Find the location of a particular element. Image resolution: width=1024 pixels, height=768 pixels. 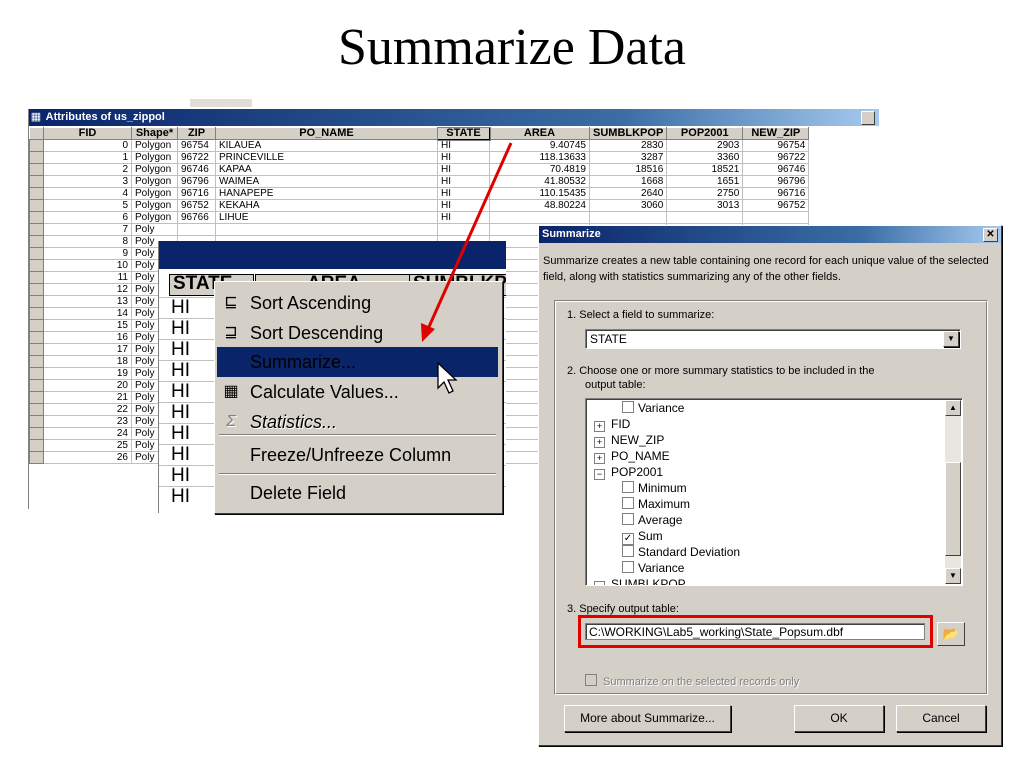

mouse-pointer-icon is located at coordinates (447, 378).